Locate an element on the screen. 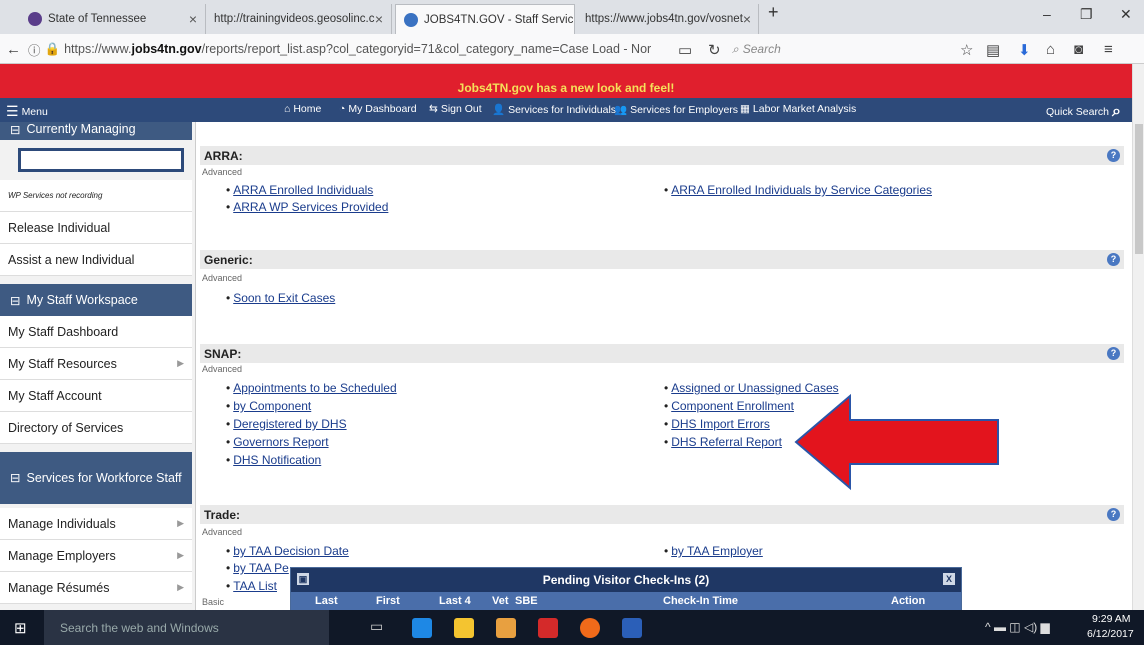 This screenshot has width=1144, height=645. nav-label: Services for Individuals is located at coordinates (562, 109).